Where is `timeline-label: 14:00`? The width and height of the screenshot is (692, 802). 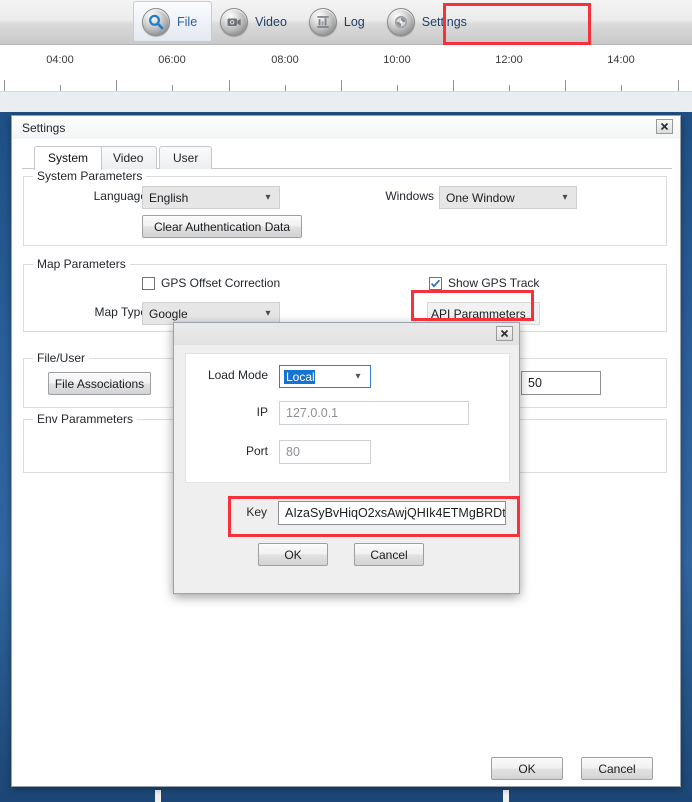 timeline-label: 14:00 is located at coordinates (621, 60).